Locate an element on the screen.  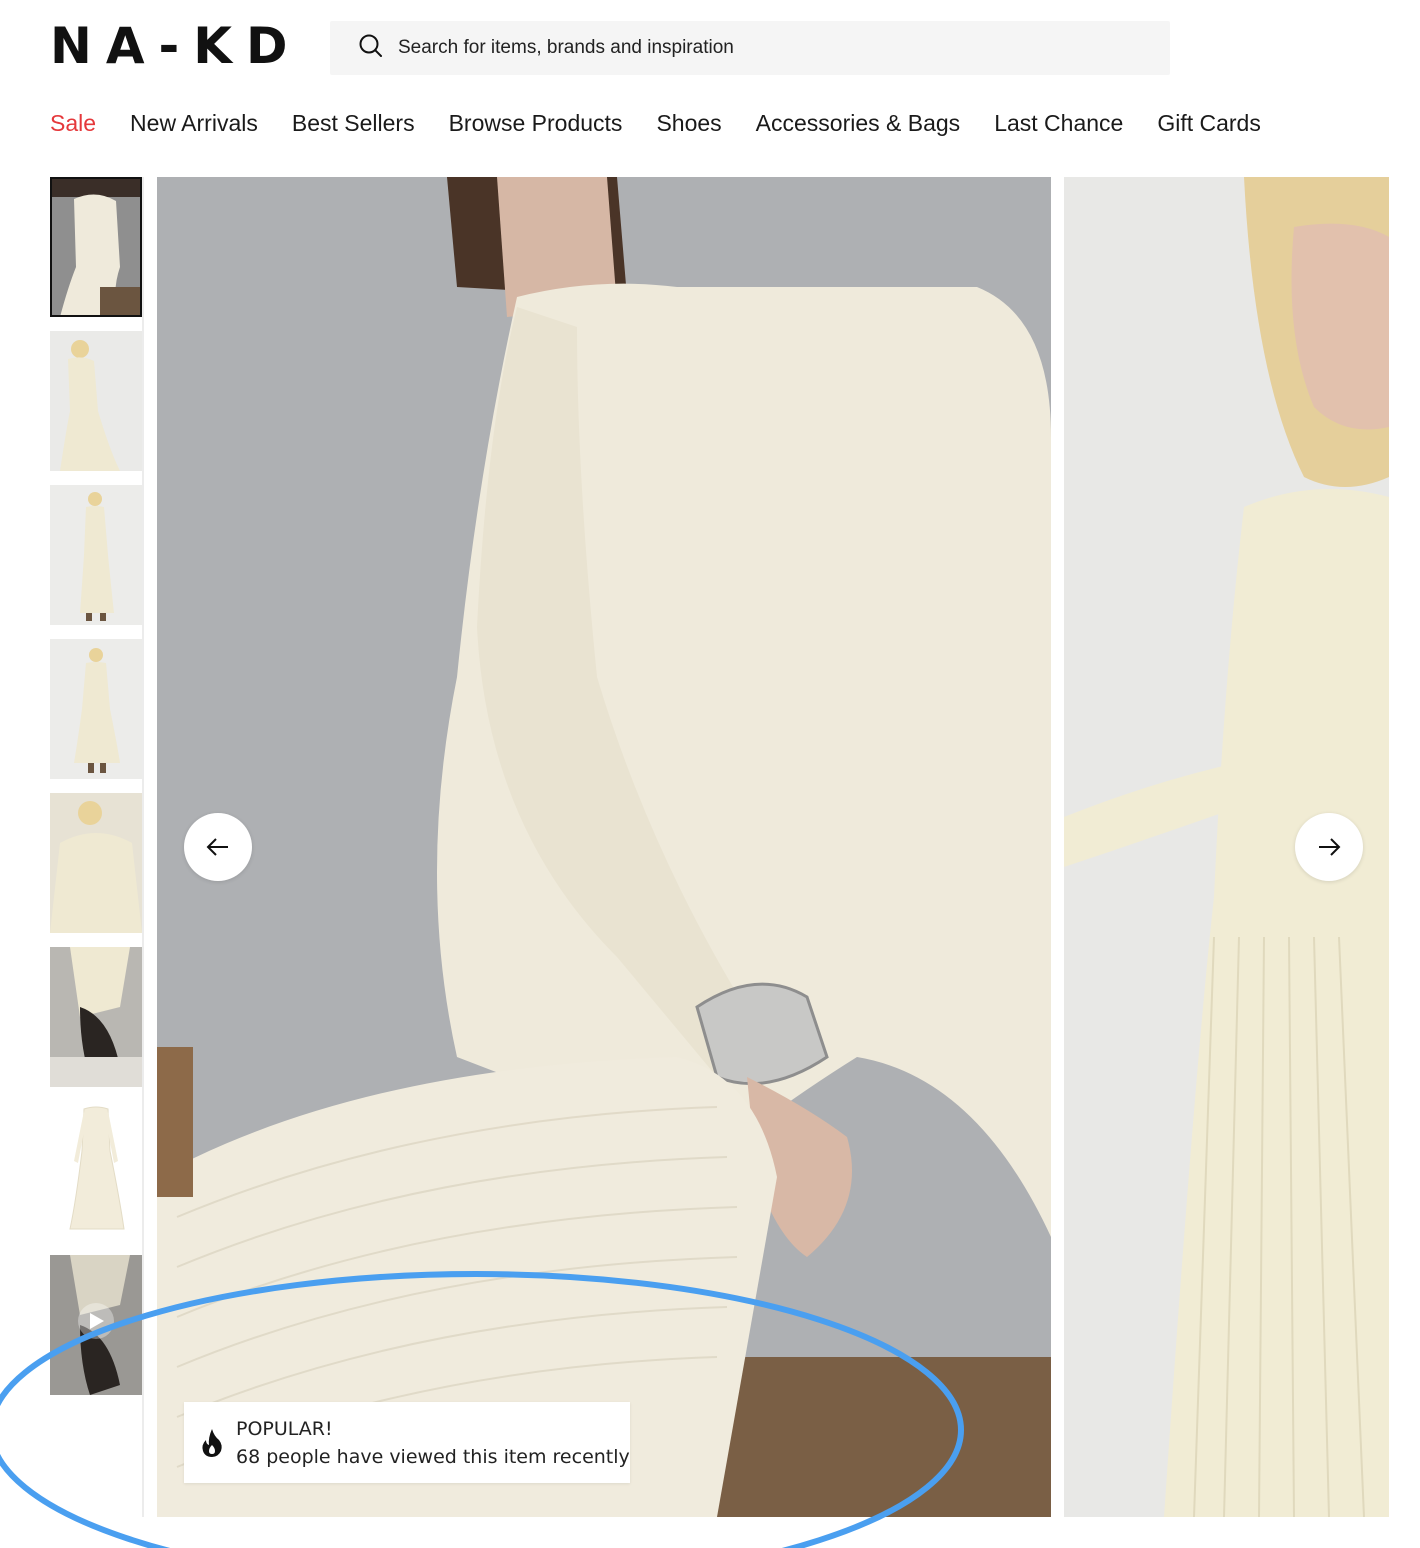
nav-item-sale: Sale is located at coordinates (73, 123).